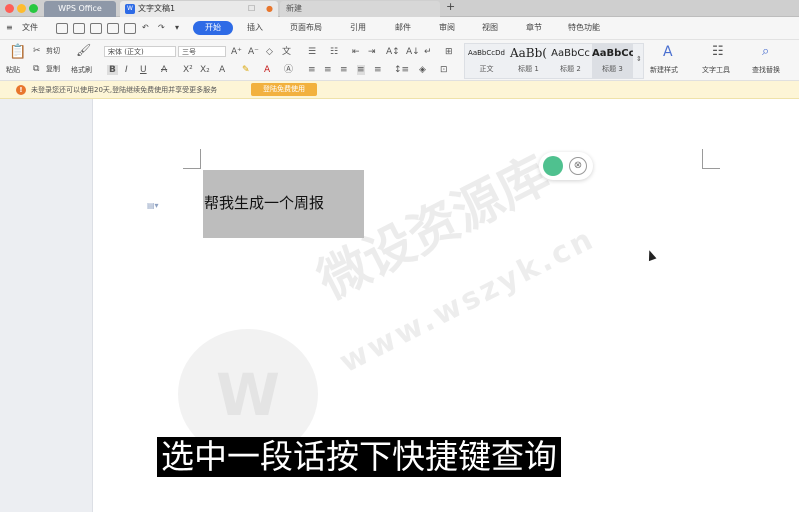 The width and height of the screenshot is (799, 512). Describe the element at coordinates (584, 28) in the screenshot. I see `tab-special-features: 特色功能` at that location.